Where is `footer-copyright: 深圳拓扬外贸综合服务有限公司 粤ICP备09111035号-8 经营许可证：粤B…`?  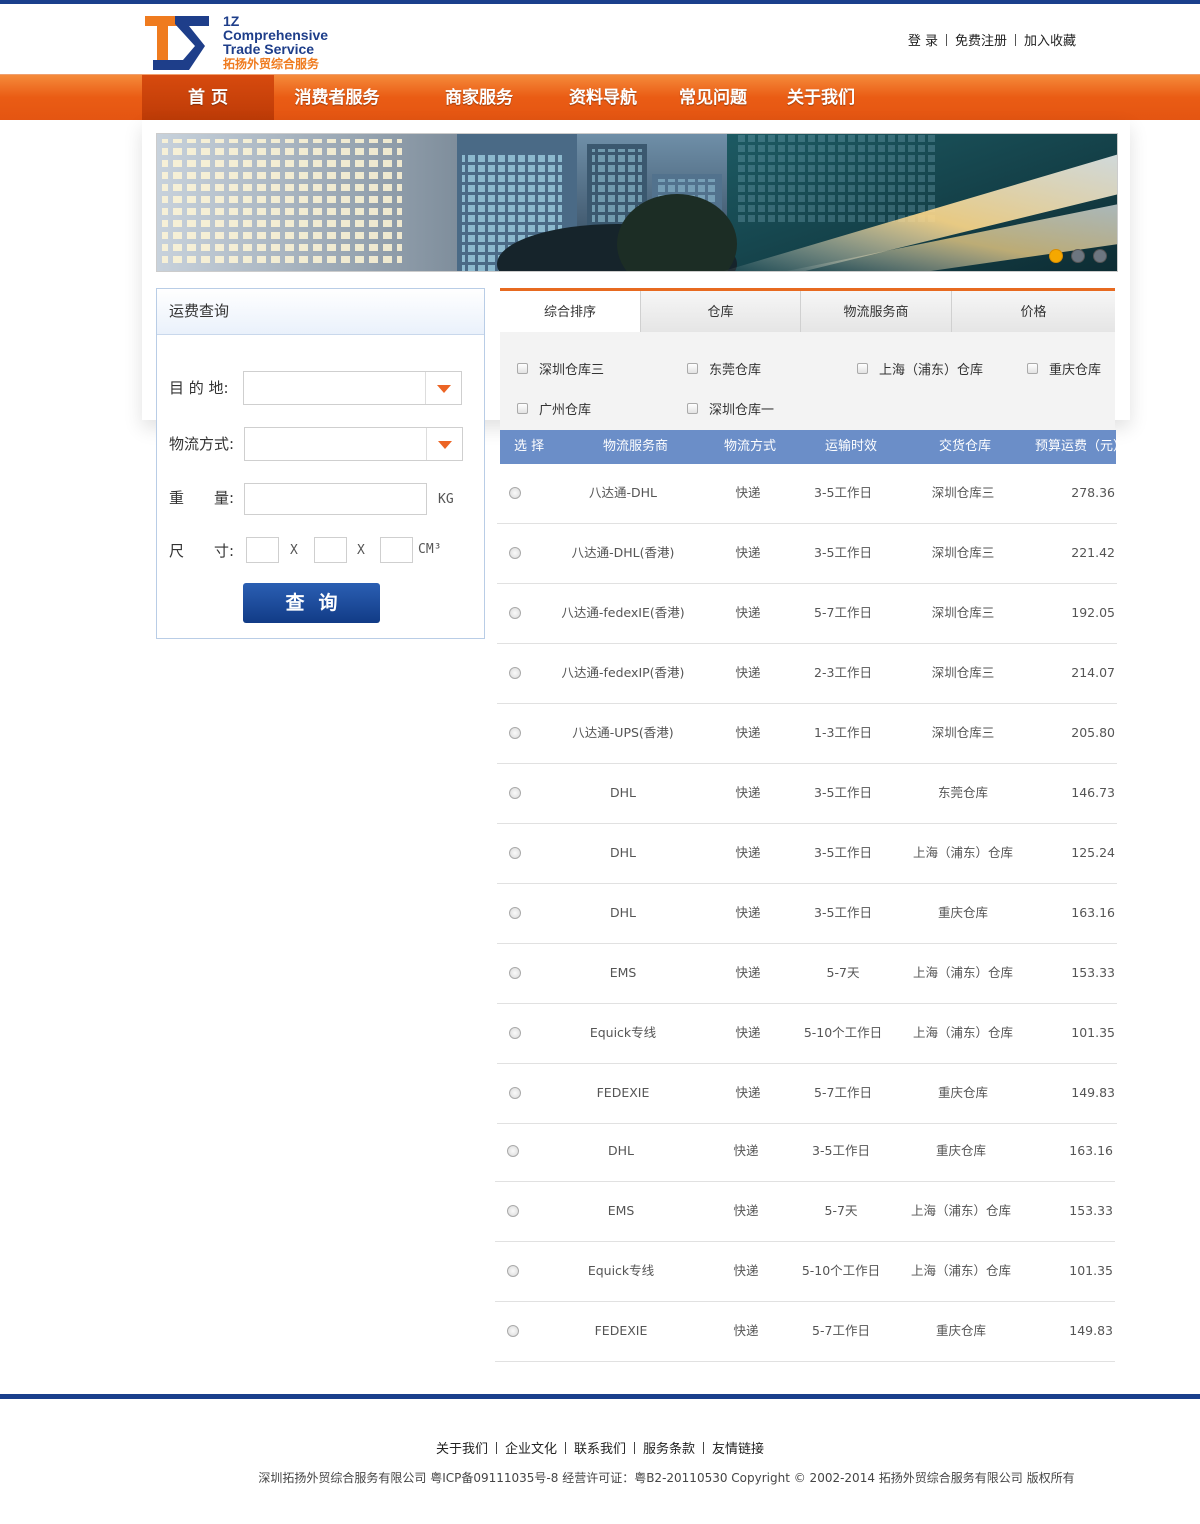 footer-copyright: 深圳拓扬外贸综合服务有限公司 粤ICP备09111035号-8 经营许可证：粤B… is located at coordinates (666, 1478).